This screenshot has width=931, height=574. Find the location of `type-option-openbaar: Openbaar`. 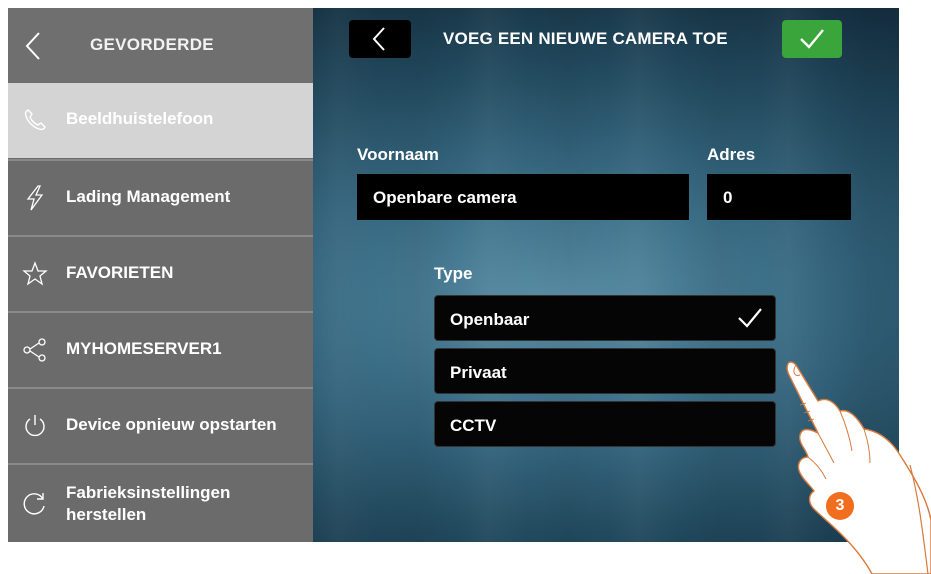

type-option-openbaar: Openbaar is located at coordinates (605, 318).